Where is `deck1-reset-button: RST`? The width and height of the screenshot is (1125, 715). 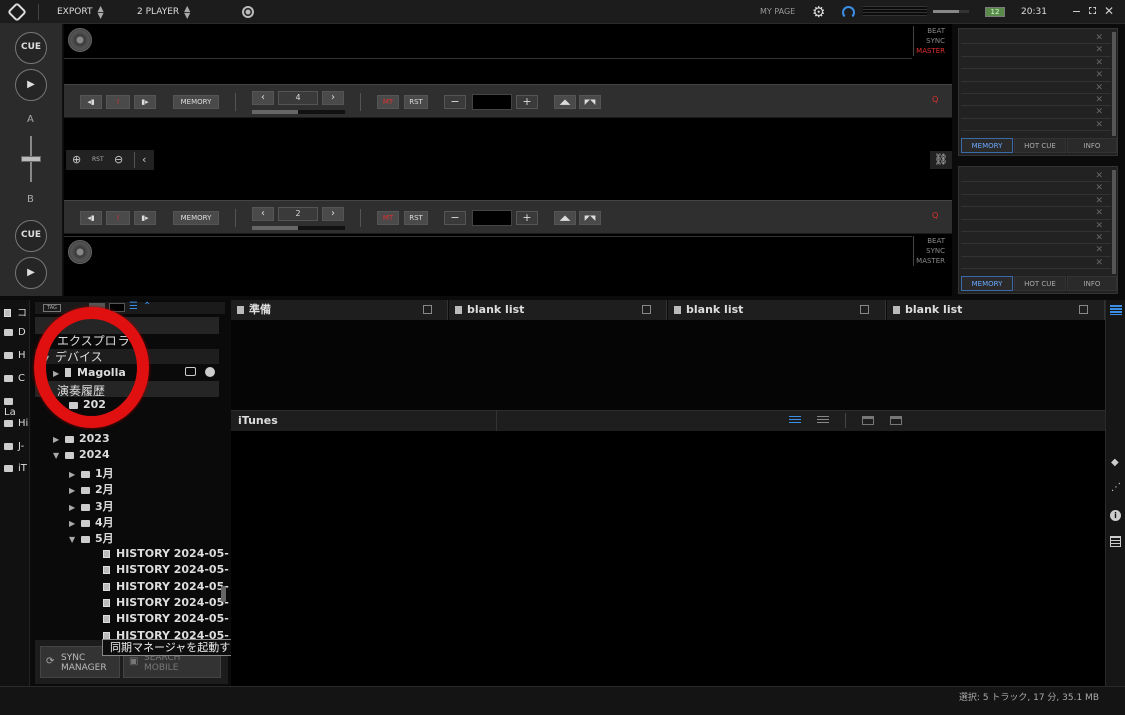
deck1-reset-button: RST is located at coordinates (416, 102).